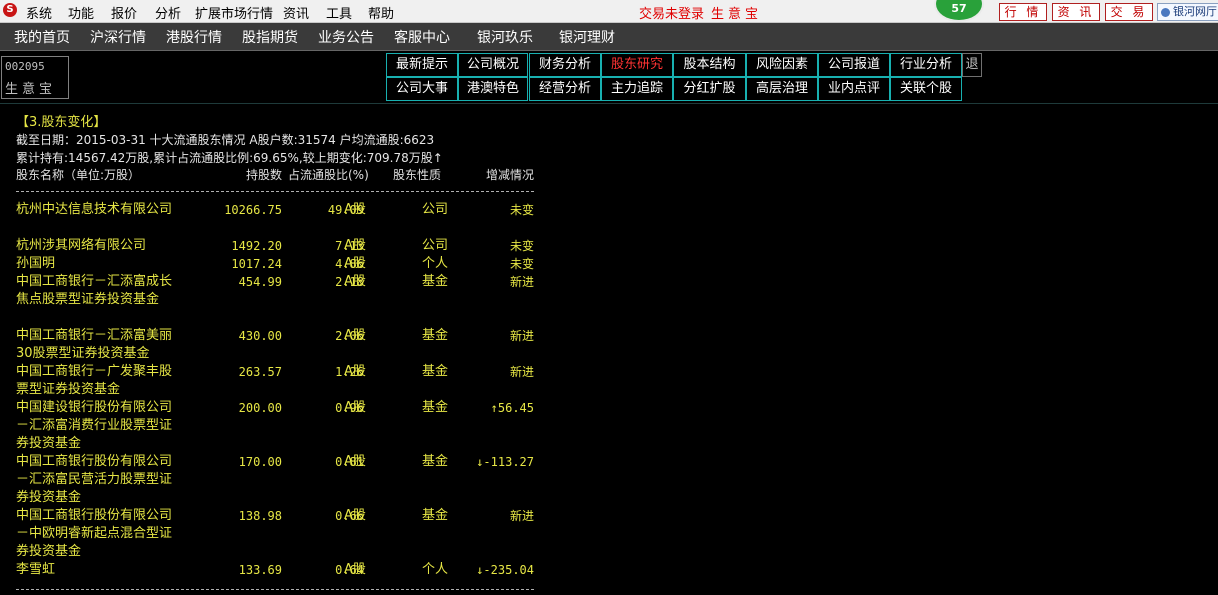  Describe the element at coordinates (972, 65) in the screenshot. I see `exit-button: 退` at that location.